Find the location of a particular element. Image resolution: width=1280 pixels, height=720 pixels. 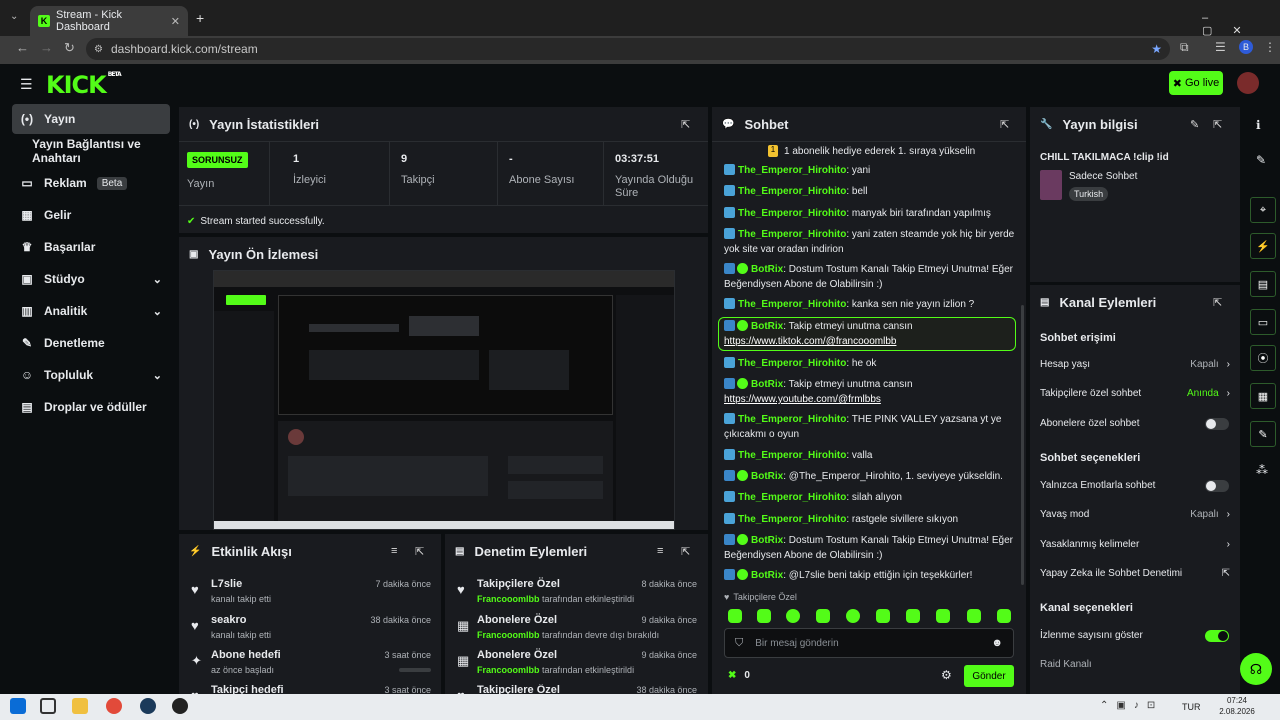

sidebar-item-denetleme: ✎ Denetleme is located at coordinates (91, 343).